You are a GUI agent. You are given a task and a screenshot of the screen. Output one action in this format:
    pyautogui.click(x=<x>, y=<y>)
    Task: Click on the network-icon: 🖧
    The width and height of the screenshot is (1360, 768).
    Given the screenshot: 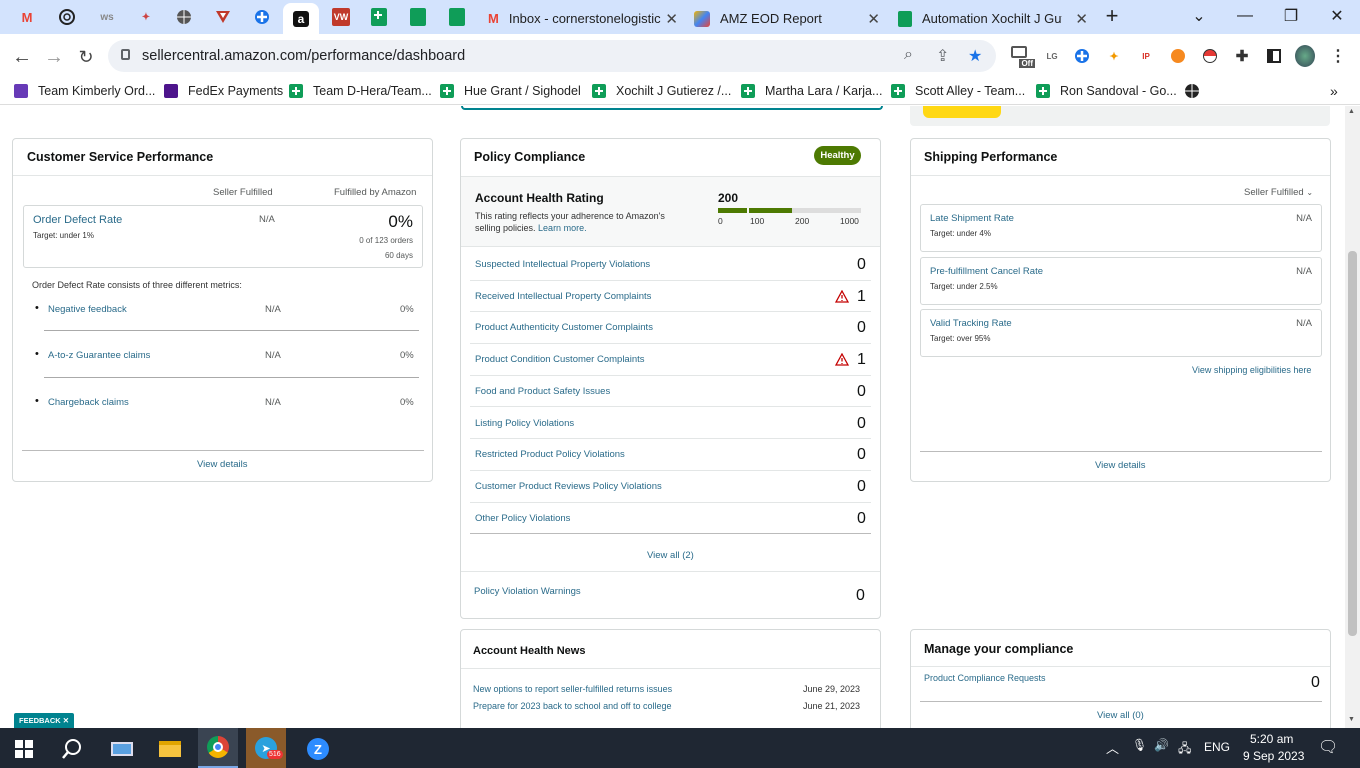 What is the action you would take?
    pyautogui.click(x=1184, y=749)
    